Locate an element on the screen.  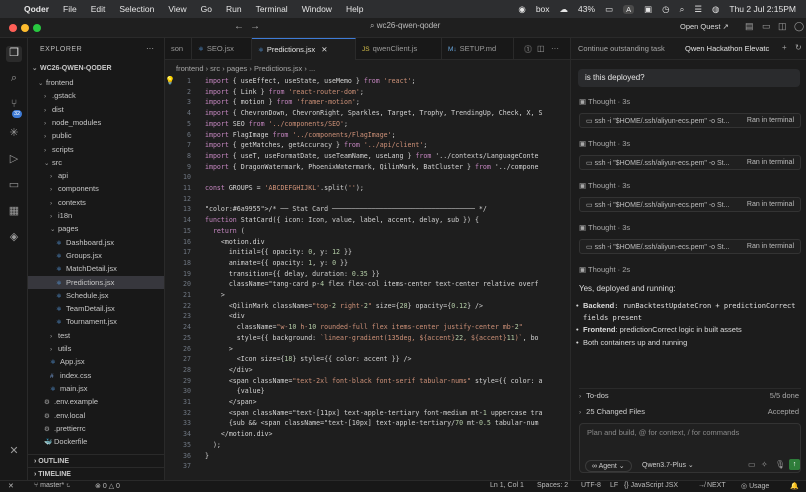
split-editor-icon: ◫ is located at coordinates (541, 48).